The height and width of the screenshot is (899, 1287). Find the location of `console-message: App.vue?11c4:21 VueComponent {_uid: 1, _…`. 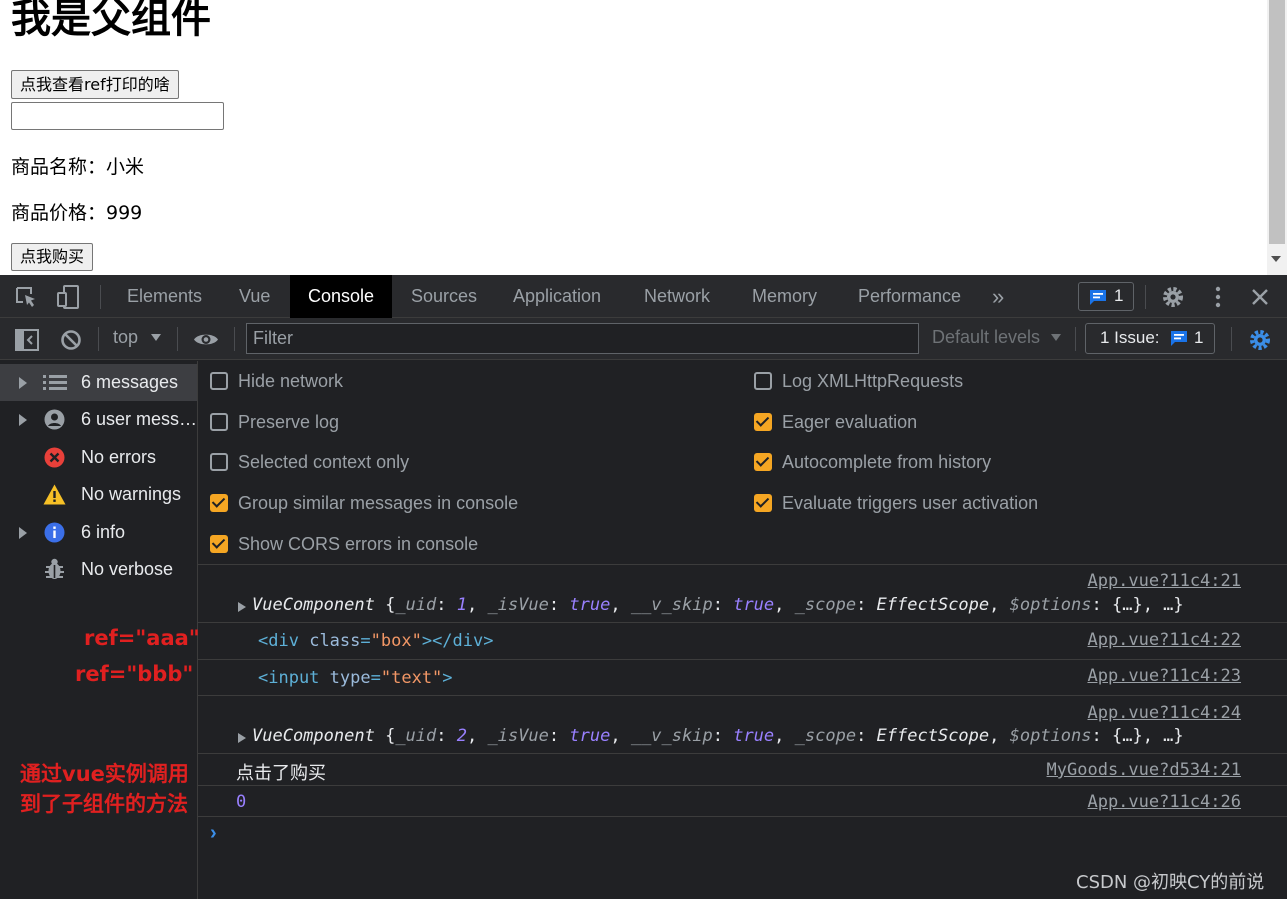

console-message: App.vue?11c4:21 VueComponent {_uid: 1, _… is located at coordinates (742, 594).